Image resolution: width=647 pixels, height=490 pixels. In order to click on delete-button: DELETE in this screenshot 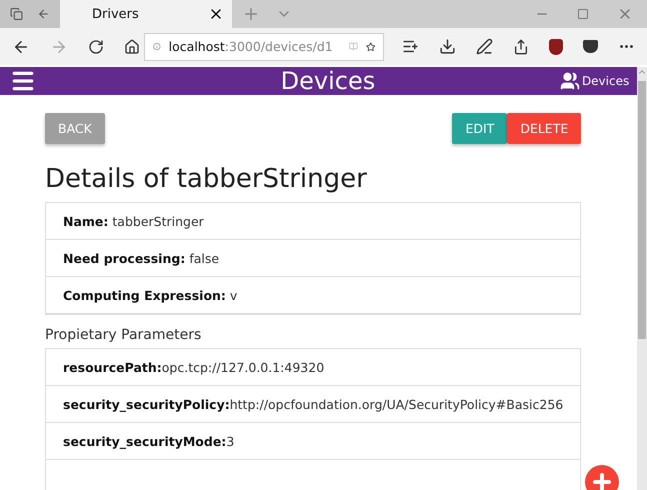, I will do `click(544, 128)`.